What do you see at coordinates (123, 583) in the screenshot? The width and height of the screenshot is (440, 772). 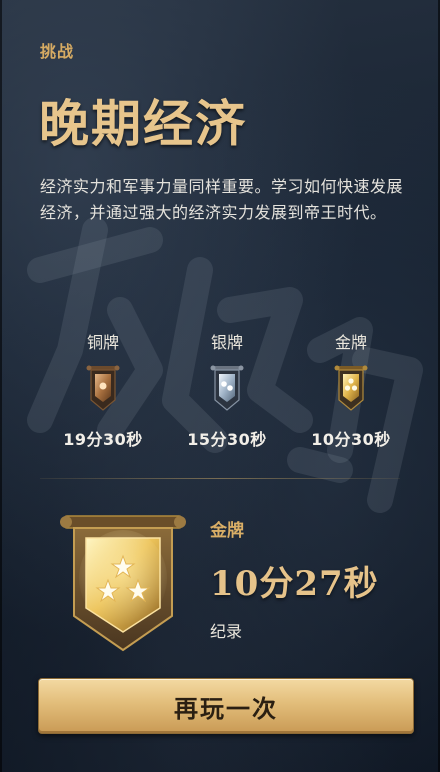 I see `gold-medal-banner-large-icon` at bounding box center [123, 583].